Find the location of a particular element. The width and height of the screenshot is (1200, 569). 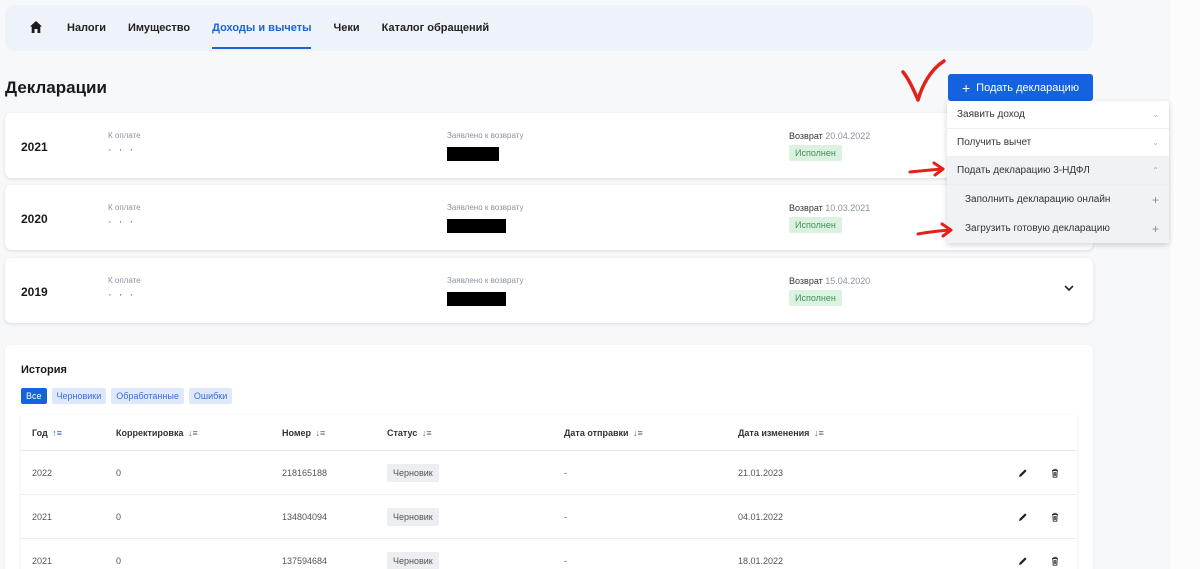

filter-errors: Ошибки is located at coordinates (210, 396).